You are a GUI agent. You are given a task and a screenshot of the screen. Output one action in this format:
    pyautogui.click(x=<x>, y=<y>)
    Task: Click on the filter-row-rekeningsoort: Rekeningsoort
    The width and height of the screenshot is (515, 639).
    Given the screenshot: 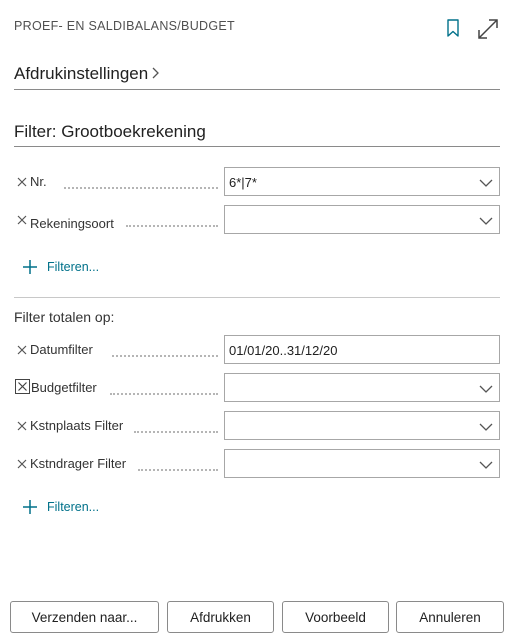 What is the action you would take?
    pyautogui.click(x=257, y=220)
    